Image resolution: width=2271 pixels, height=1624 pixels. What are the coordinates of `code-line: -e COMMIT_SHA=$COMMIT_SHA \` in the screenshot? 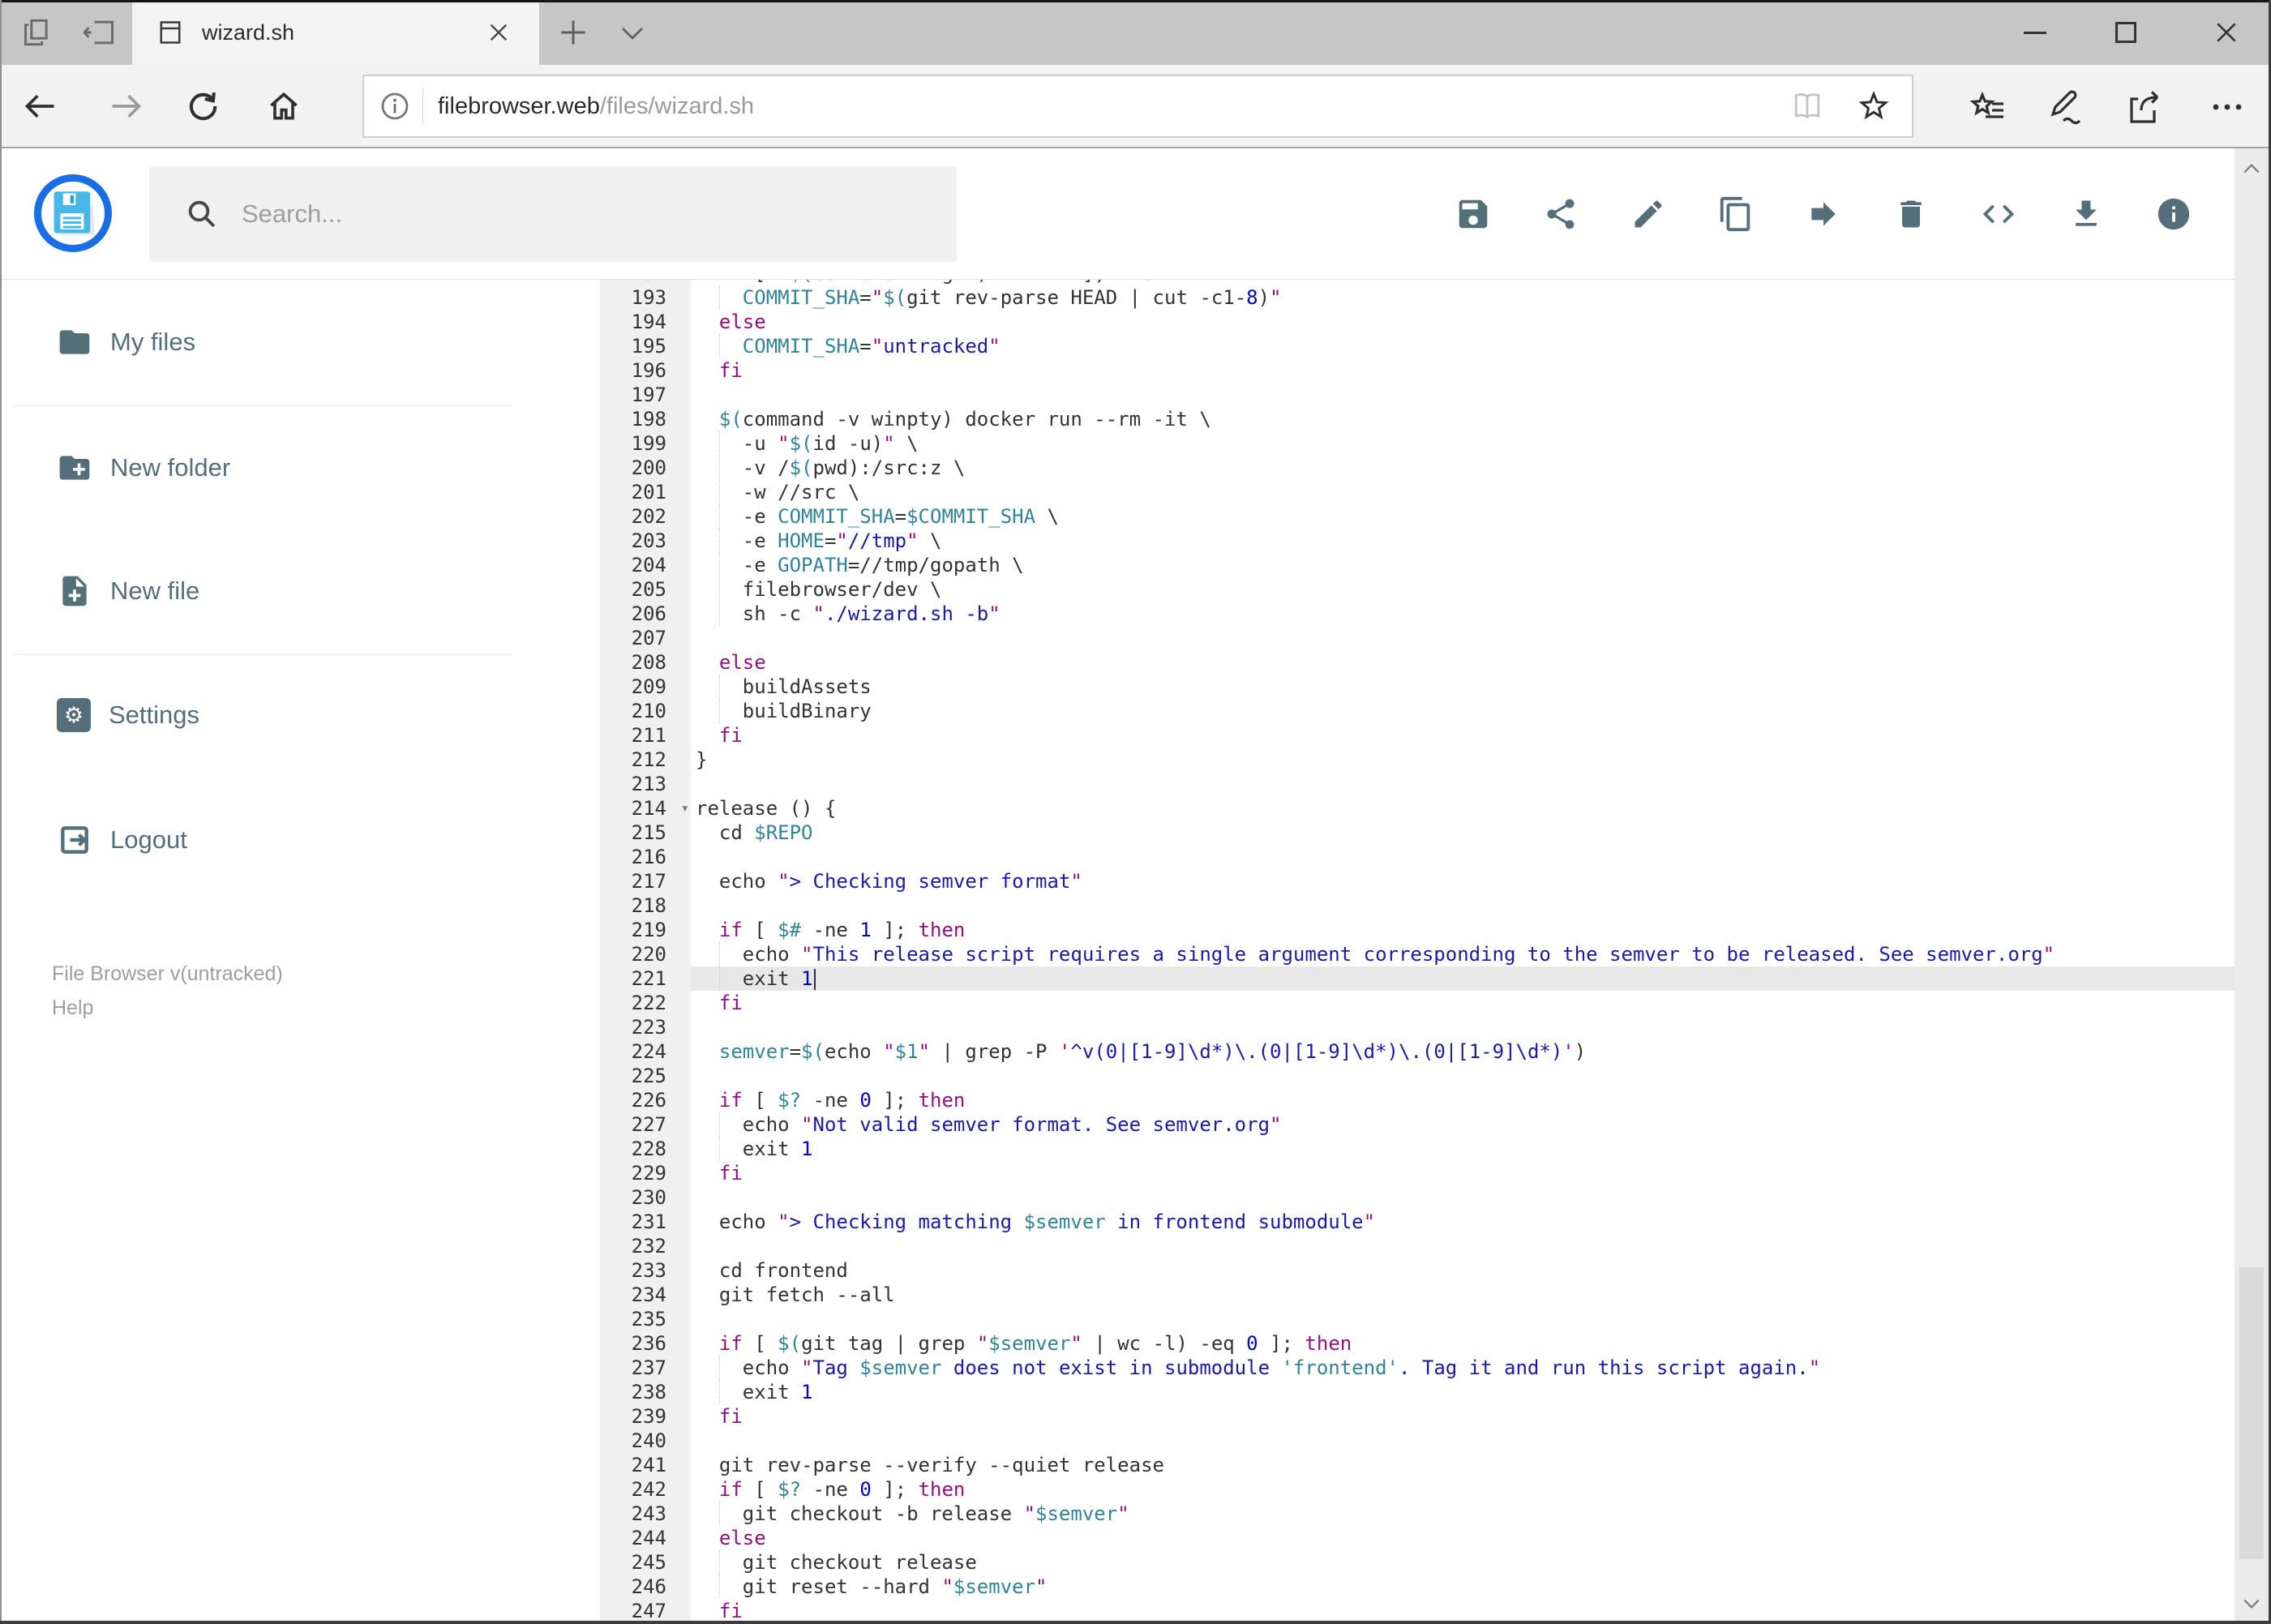 It's located at (1463, 517).